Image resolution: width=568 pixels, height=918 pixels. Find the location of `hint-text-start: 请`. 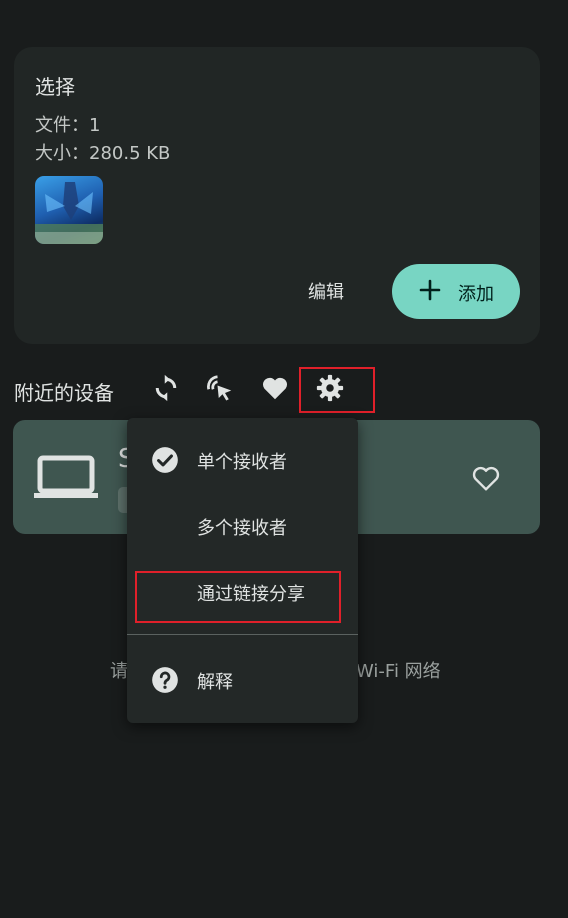

hint-text-start: 请 is located at coordinates (119, 671).